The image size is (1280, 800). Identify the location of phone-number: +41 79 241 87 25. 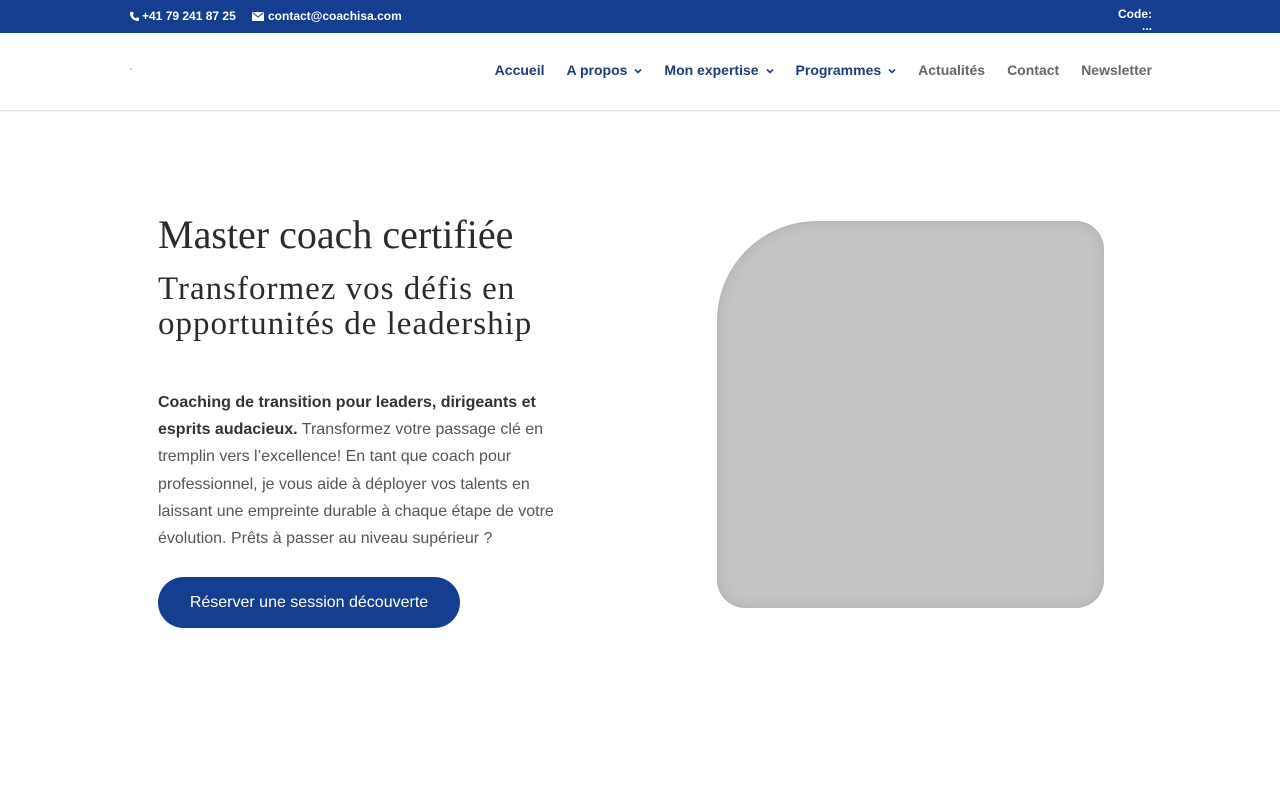
(189, 16).